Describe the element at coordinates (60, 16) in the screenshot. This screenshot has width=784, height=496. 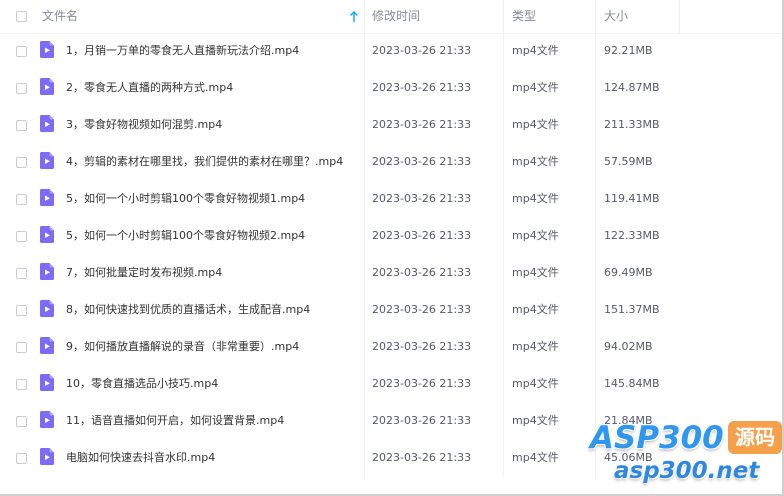
I see `column-header-name: 文件名` at that location.